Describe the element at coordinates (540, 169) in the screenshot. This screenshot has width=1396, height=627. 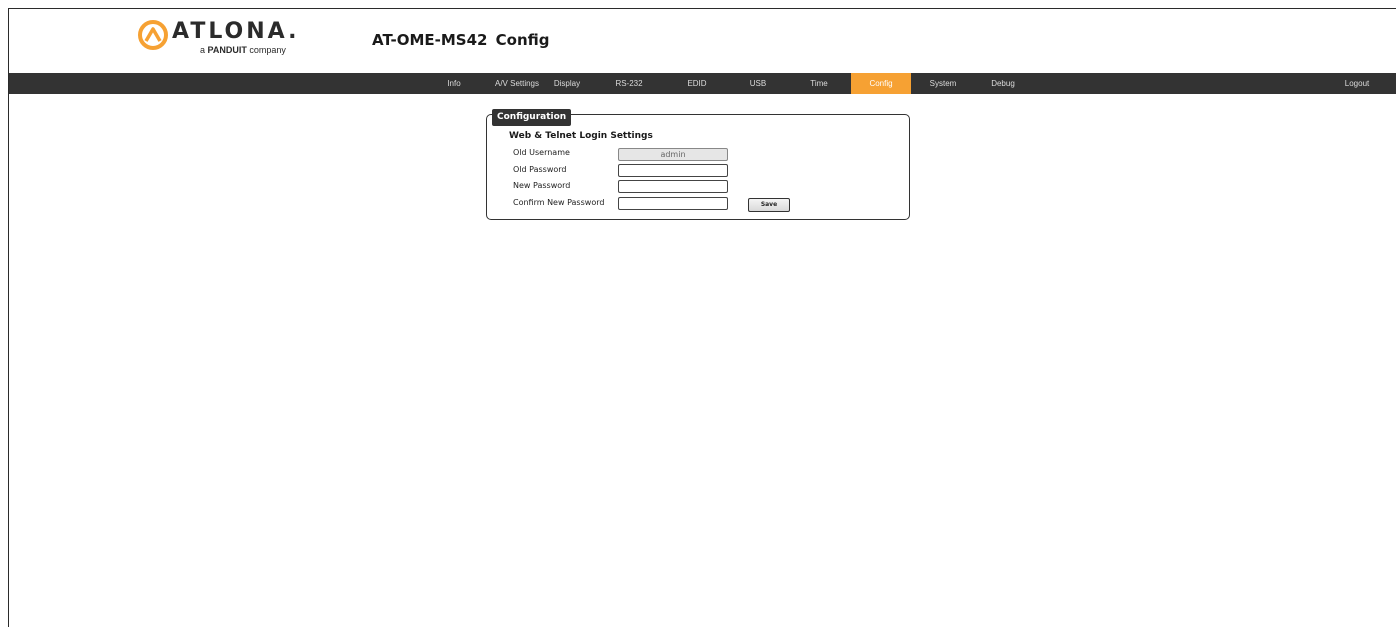
I see `old-password-label: Old Password` at that location.